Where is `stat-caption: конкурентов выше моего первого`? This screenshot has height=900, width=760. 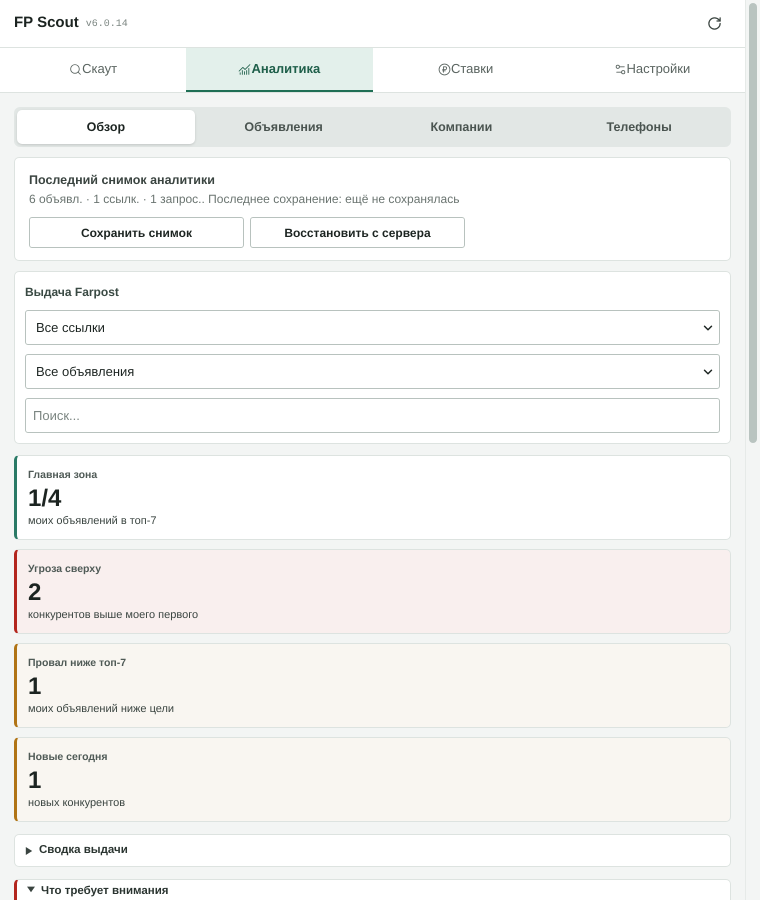
stat-caption: конкурентов выше моего первого is located at coordinates (114, 615).